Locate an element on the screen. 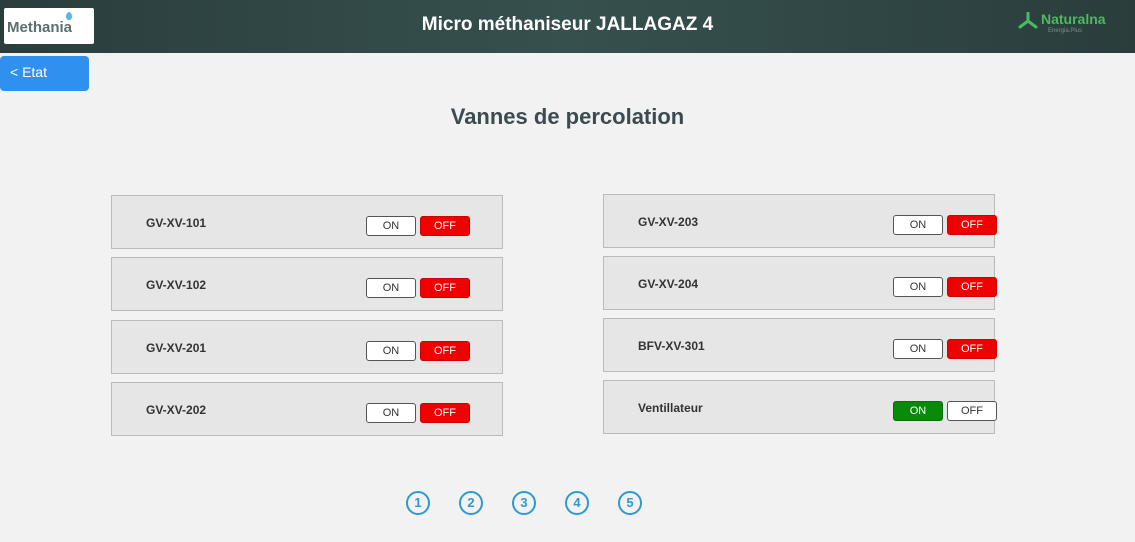 The width and height of the screenshot is (1135, 542). naturalna-logo-text: Naturalna is located at coordinates (1073, 19).